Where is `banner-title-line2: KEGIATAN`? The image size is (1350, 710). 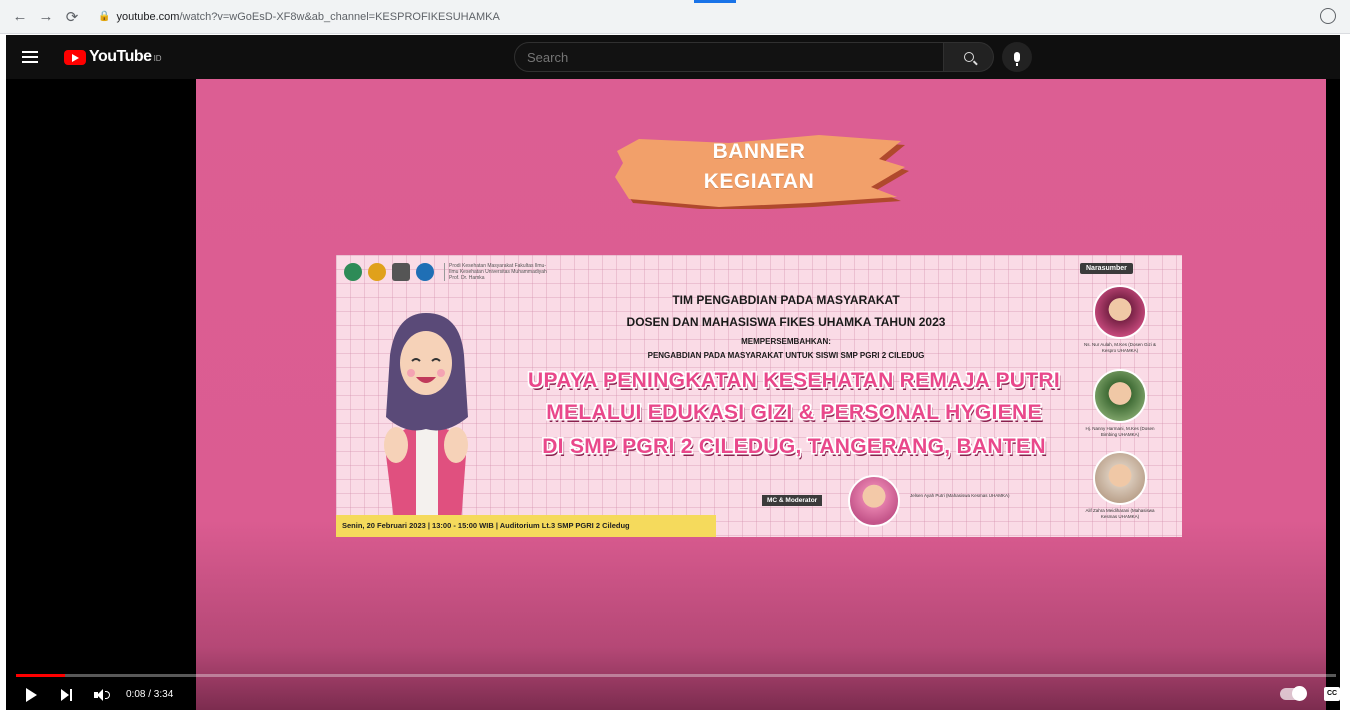
banner-title-line2: KEGIATAN is located at coordinates (759, 181).